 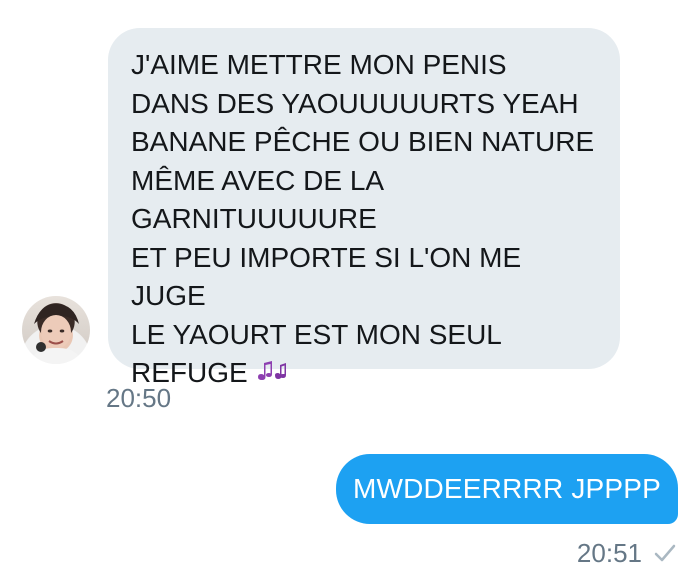 What do you see at coordinates (271, 375) in the screenshot?
I see `music-notes-icon` at bounding box center [271, 375].